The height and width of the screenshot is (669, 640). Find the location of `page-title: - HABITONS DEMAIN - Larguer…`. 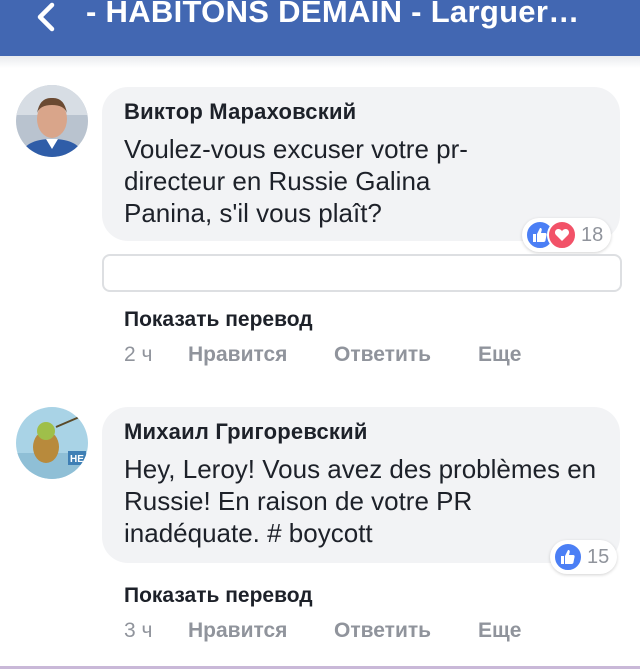

page-title: - HABITONS DEMAIN - Larguer… is located at coordinates (333, 14).